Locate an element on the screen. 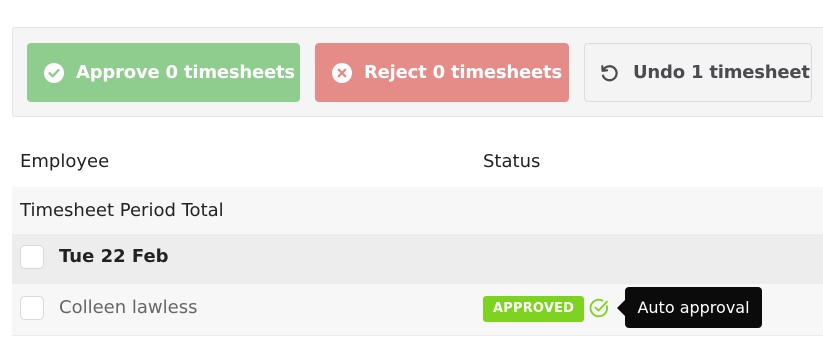  status-badge: APPROVED is located at coordinates (534, 309).